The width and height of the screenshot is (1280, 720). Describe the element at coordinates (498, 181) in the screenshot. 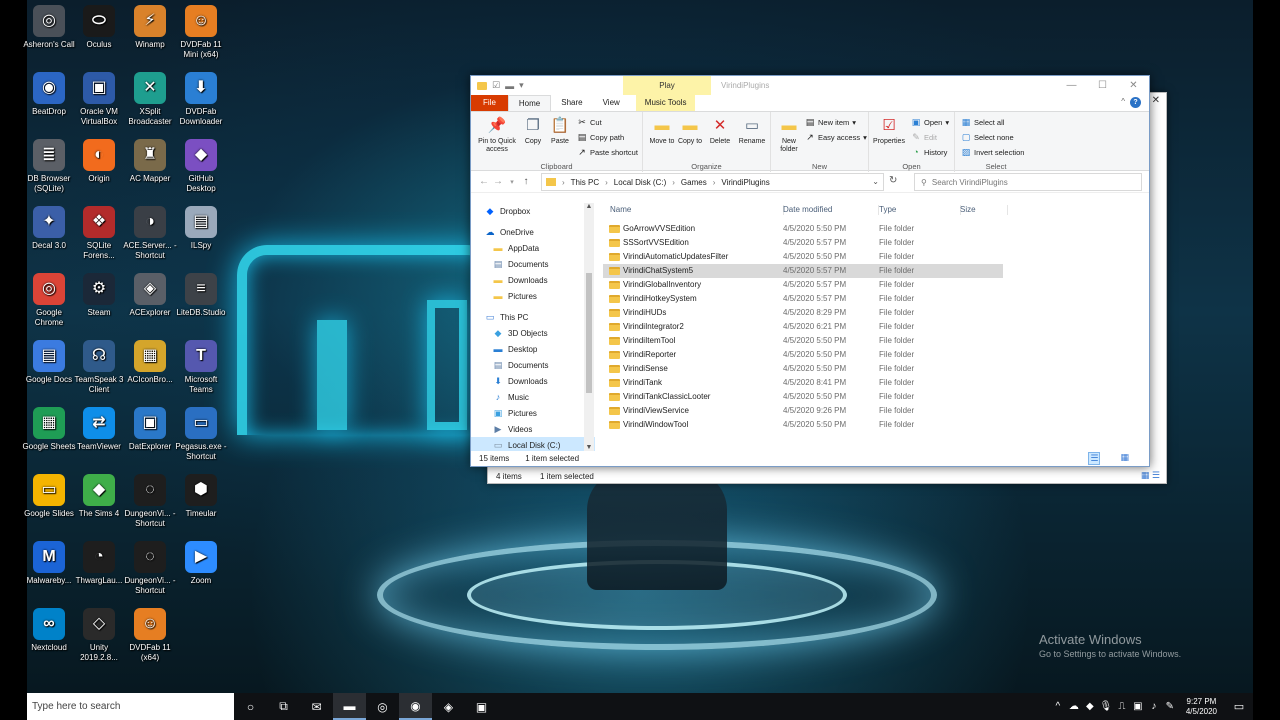

I see `forward-arrow-icon: →` at that location.